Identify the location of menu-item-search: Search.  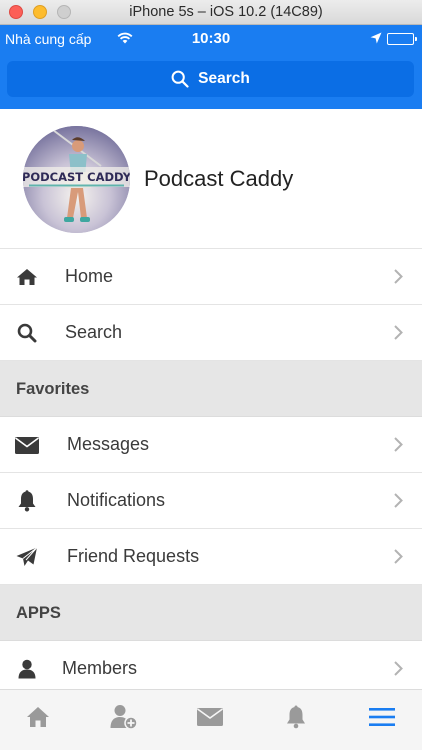
(211, 333).